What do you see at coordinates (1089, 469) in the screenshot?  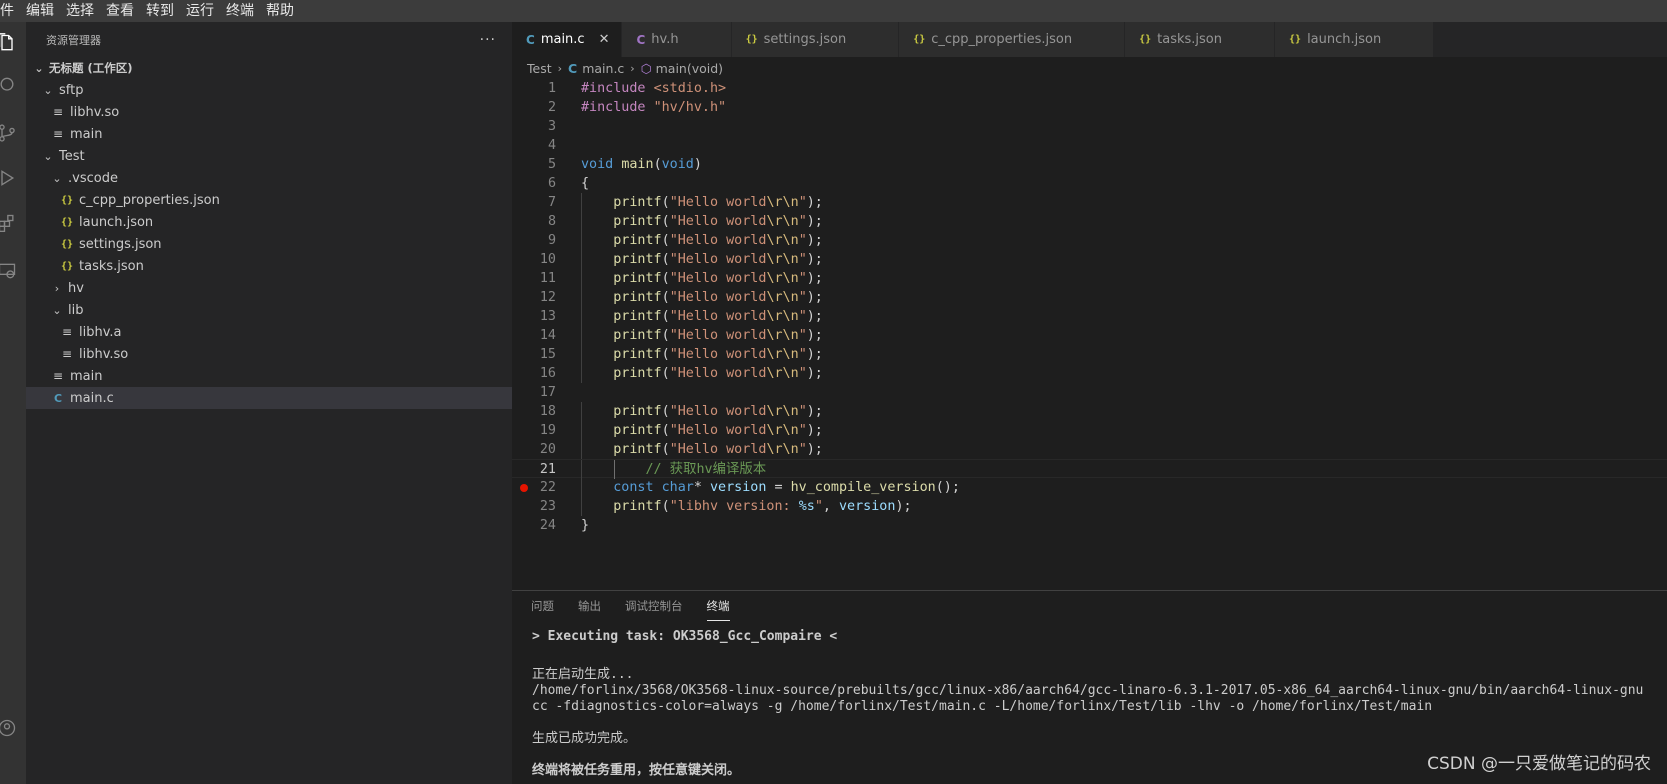 I see `code-line: 21 // 获取hv编译版本` at bounding box center [1089, 469].